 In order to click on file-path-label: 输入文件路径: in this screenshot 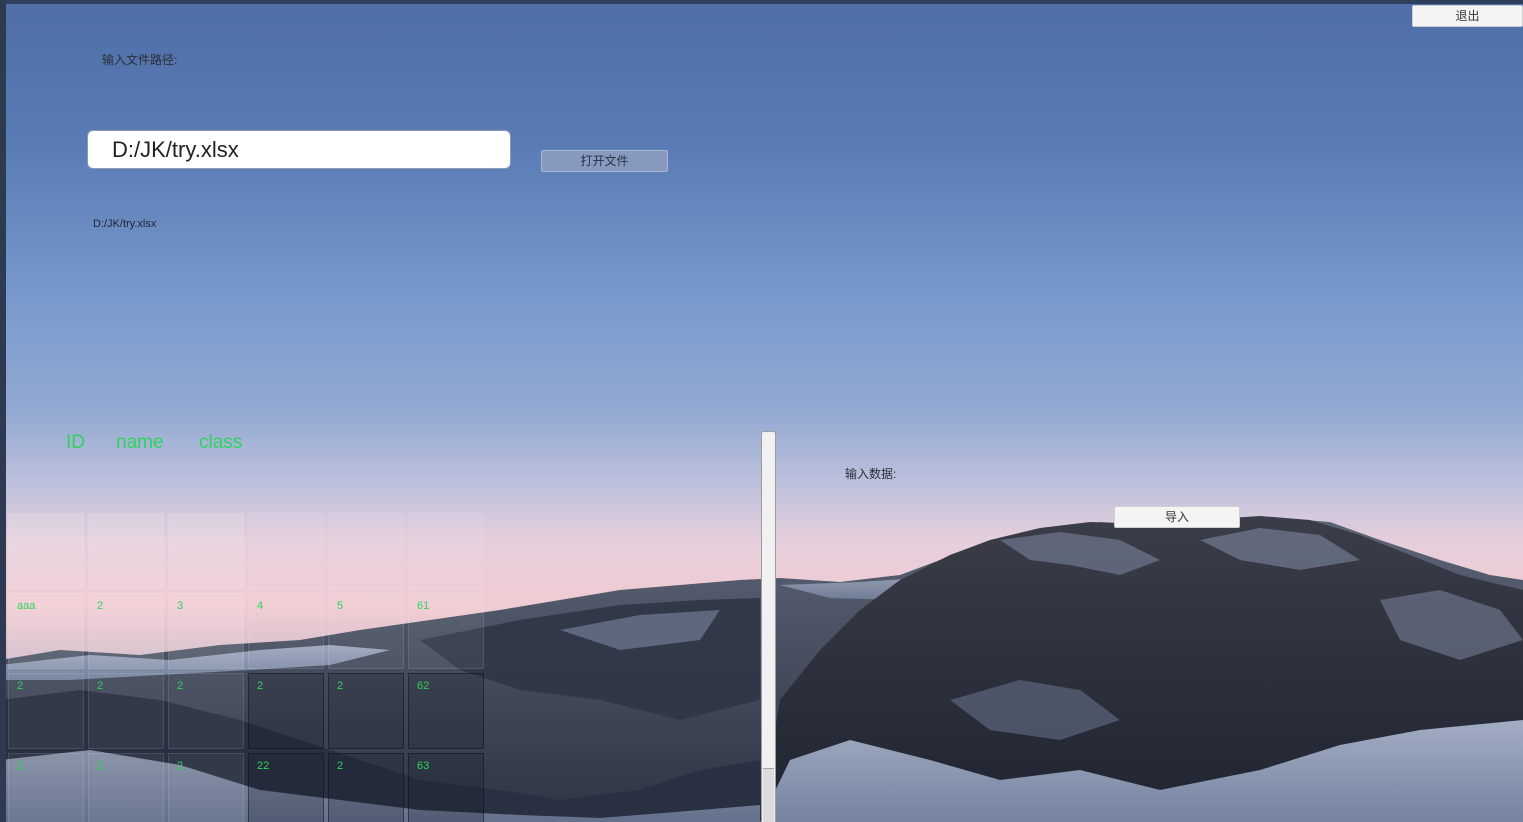, I will do `click(140, 60)`.